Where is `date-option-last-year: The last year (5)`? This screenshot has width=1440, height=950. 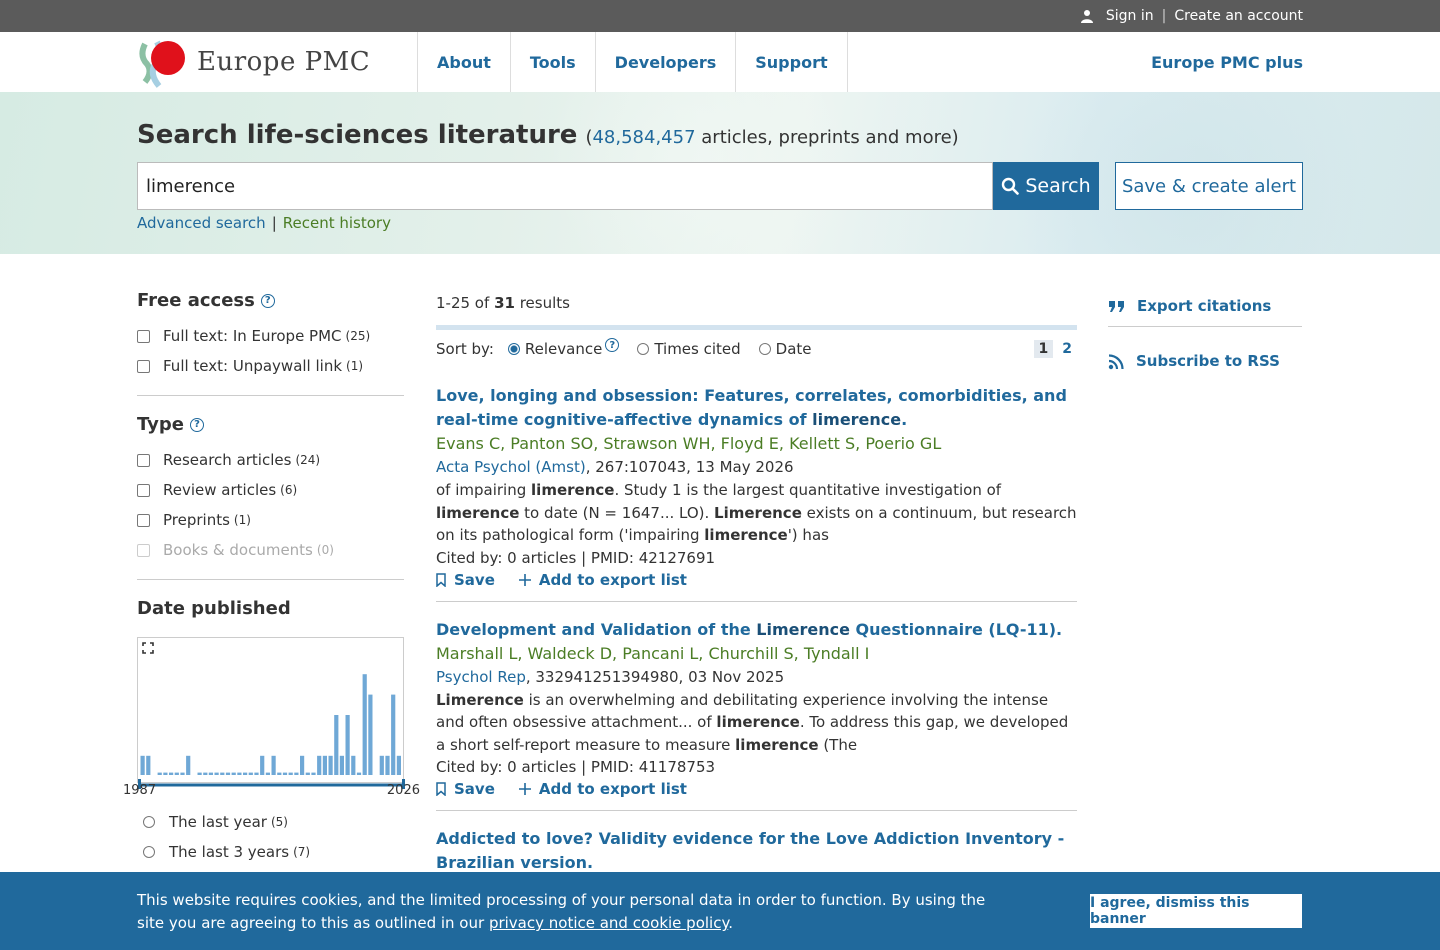 date-option-last-year: The last year (5) is located at coordinates (273, 822).